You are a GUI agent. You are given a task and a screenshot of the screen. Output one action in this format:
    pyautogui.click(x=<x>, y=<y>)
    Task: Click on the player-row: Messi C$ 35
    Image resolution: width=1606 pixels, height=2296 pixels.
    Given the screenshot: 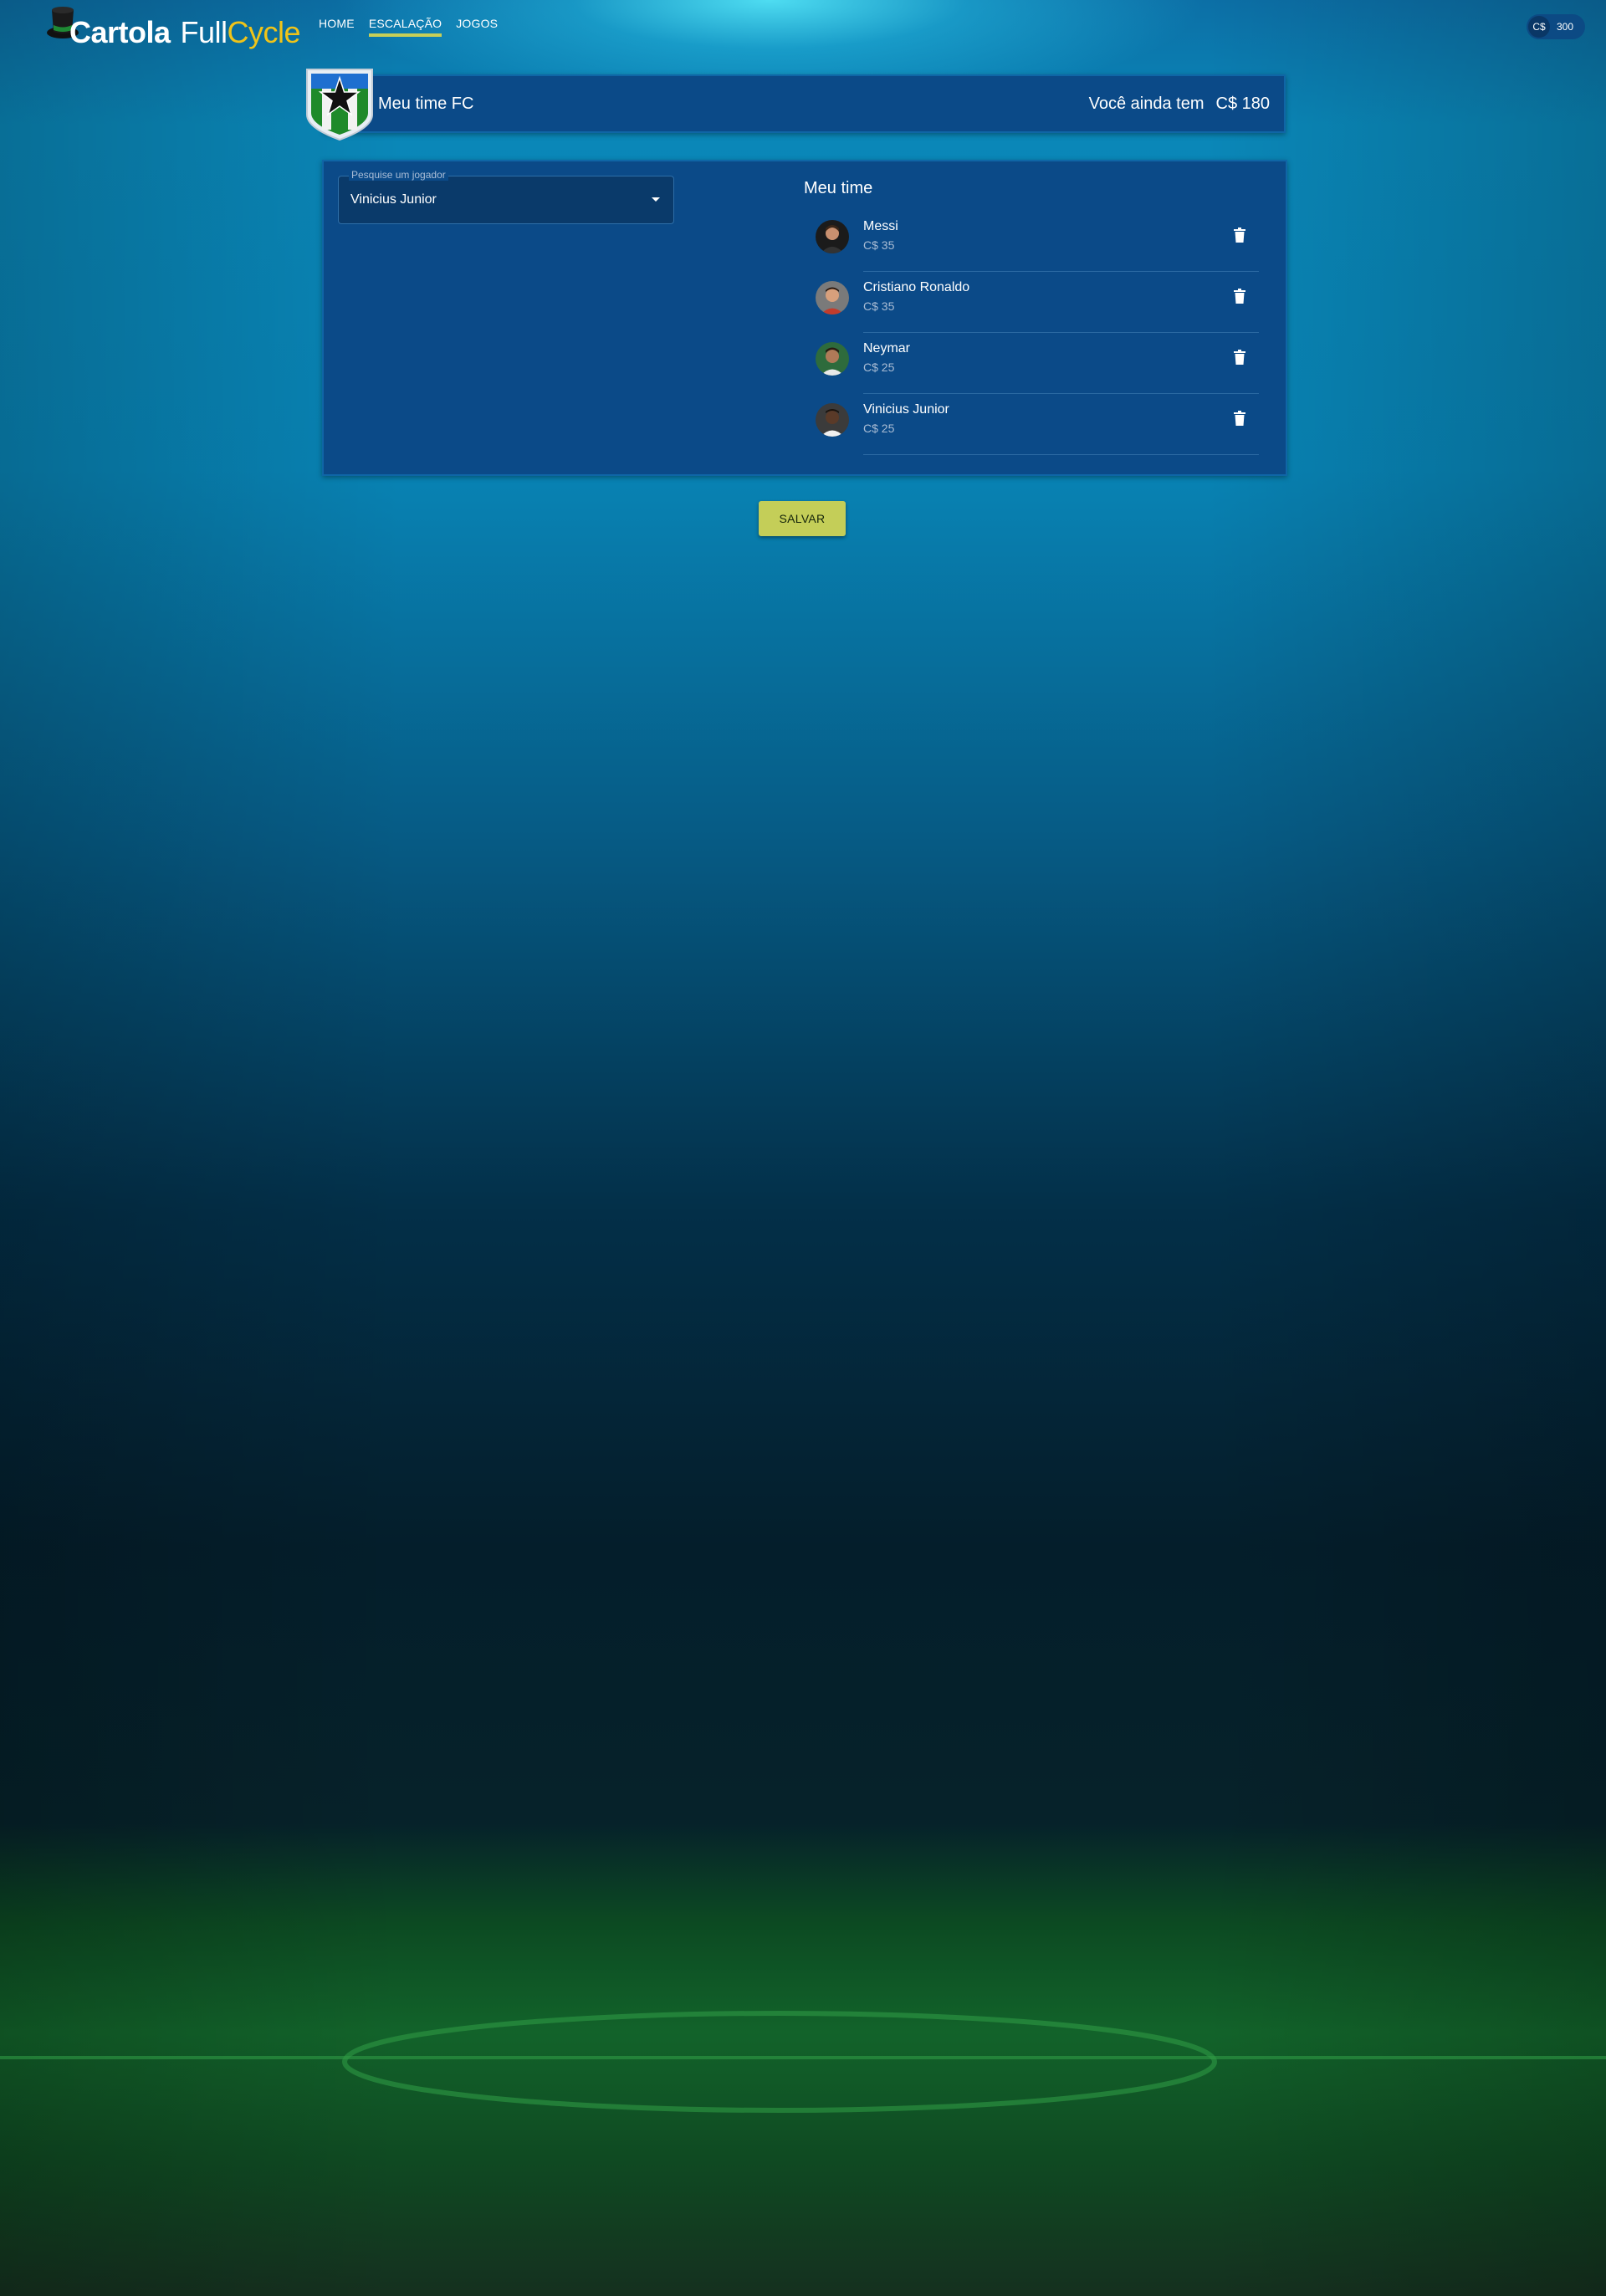 What is the action you would take?
    pyautogui.click(x=1037, y=242)
    